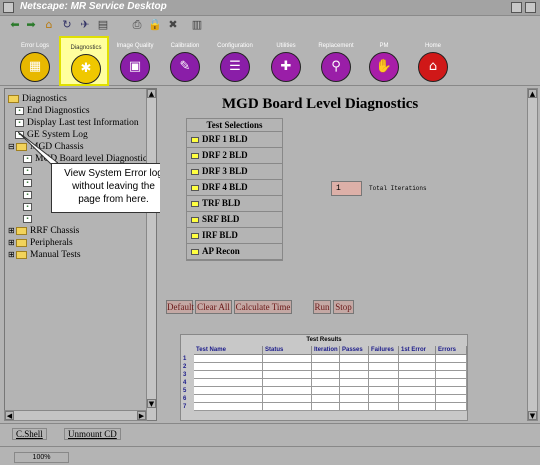 This screenshot has width=540, height=465. Describe the element at coordinates (185, 407) in the screenshot. I see `results-row-number: 7` at that location.